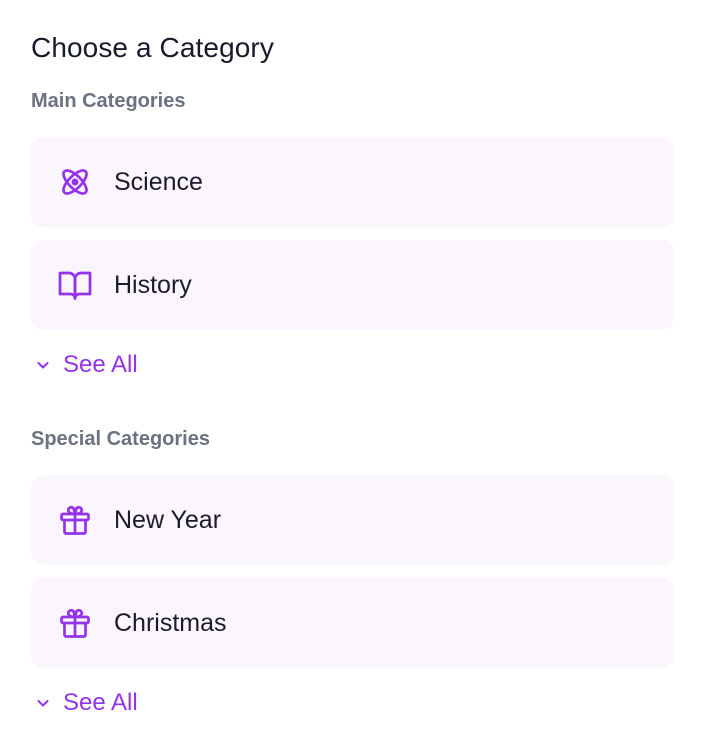  I want to click on see-all-main-button: See All, so click(86, 365).